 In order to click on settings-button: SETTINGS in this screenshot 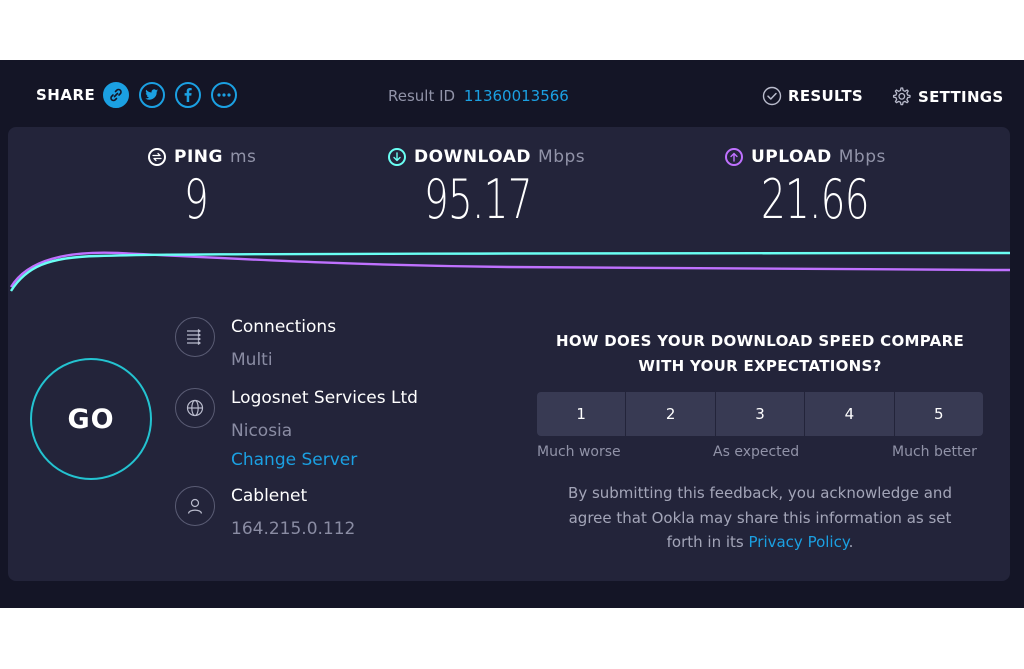, I will do `click(947, 97)`.